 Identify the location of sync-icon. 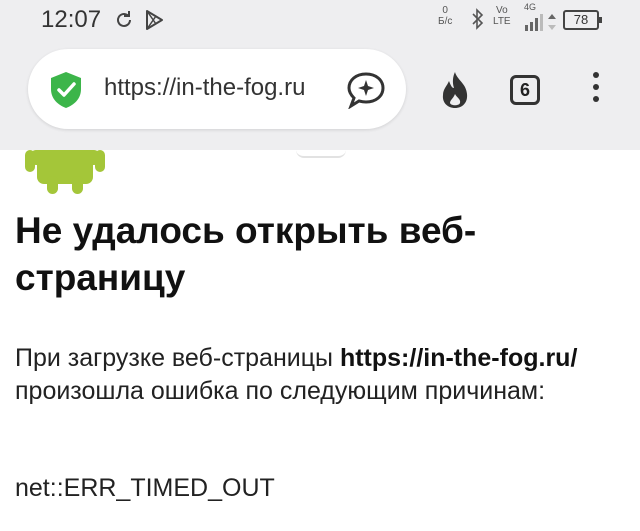
(124, 19).